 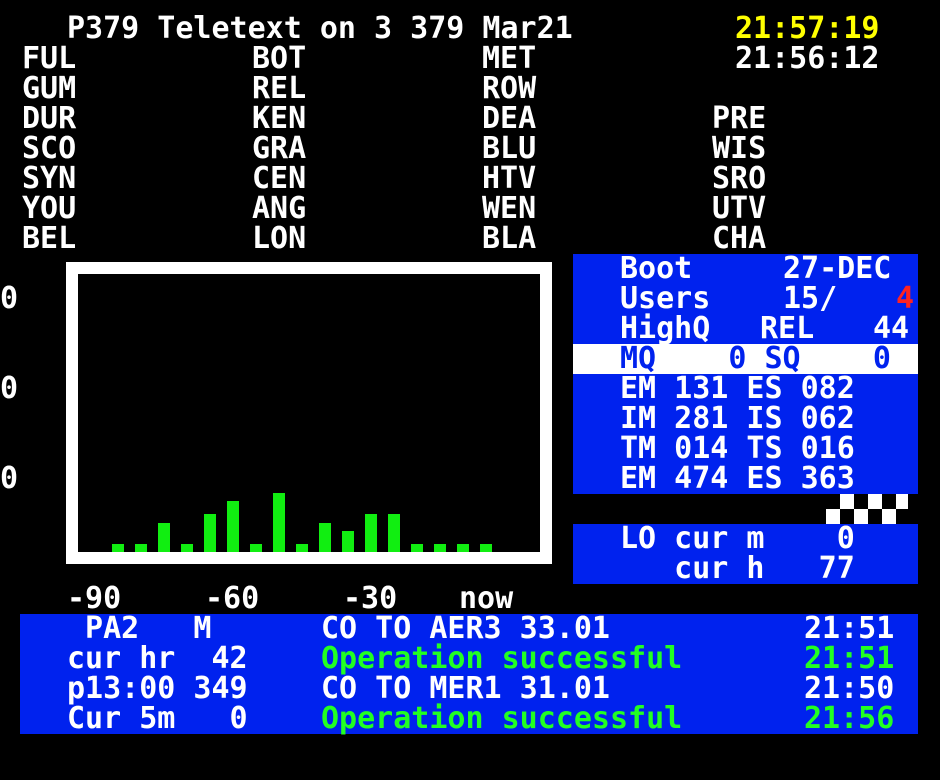 What do you see at coordinates (509, 208) in the screenshot?
I see `site-code: WEN` at bounding box center [509, 208].